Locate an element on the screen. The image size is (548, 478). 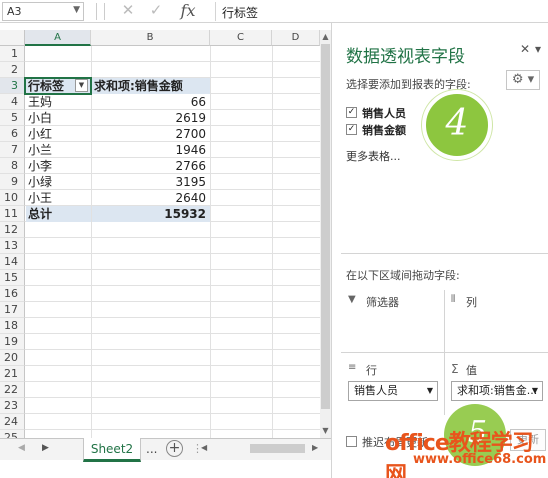
field-label-salesperson: 销售人员 is located at coordinates (384, 113).